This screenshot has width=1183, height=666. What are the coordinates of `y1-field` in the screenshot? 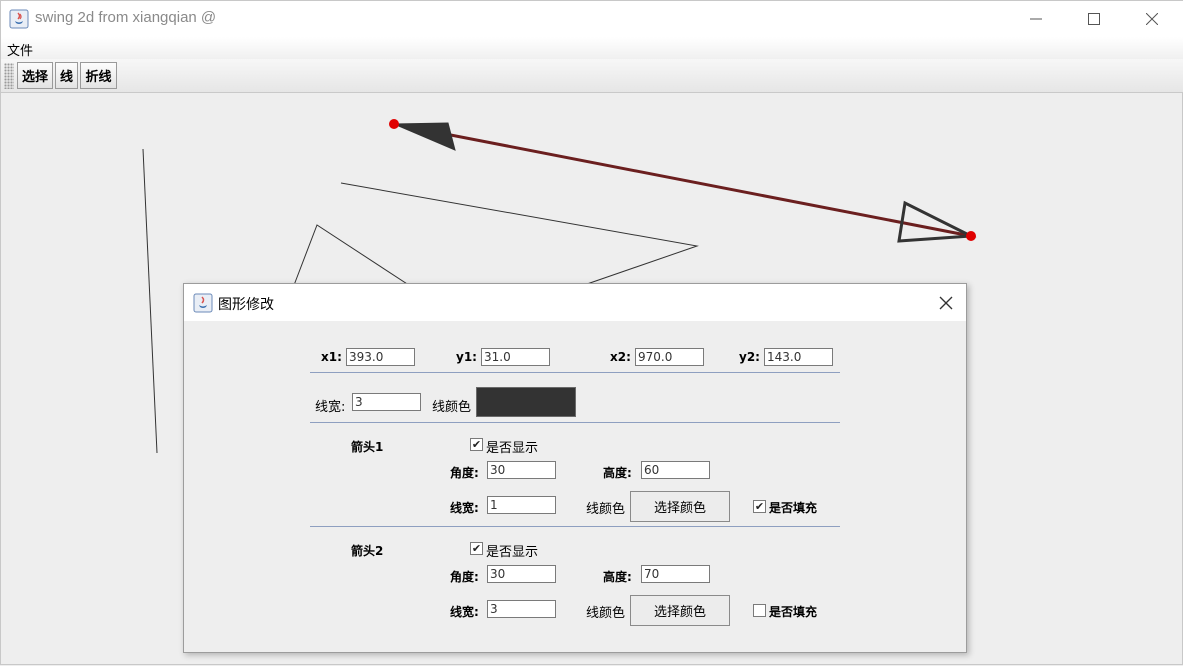 It's located at (515, 357).